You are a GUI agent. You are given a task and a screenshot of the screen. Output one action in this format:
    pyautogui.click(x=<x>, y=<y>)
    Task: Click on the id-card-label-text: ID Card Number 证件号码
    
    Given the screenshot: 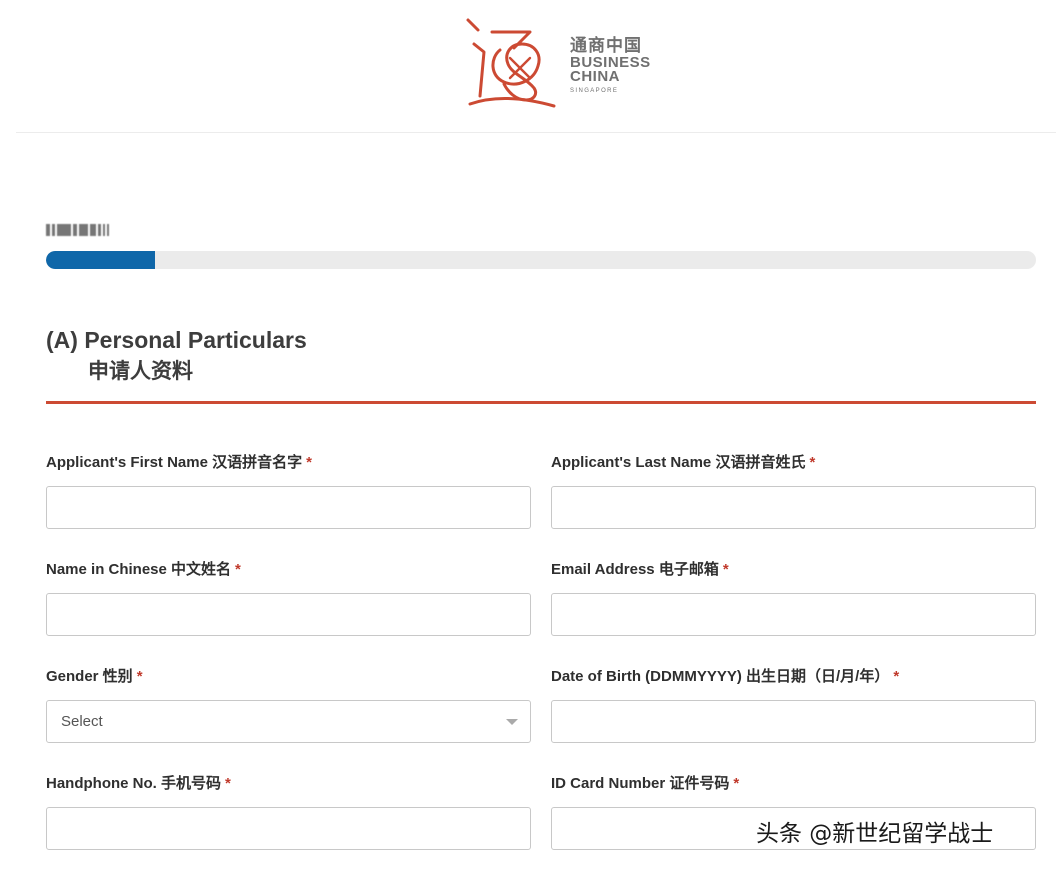 What is the action you would take?
    pyautogui.click(x=640, y=783)
    